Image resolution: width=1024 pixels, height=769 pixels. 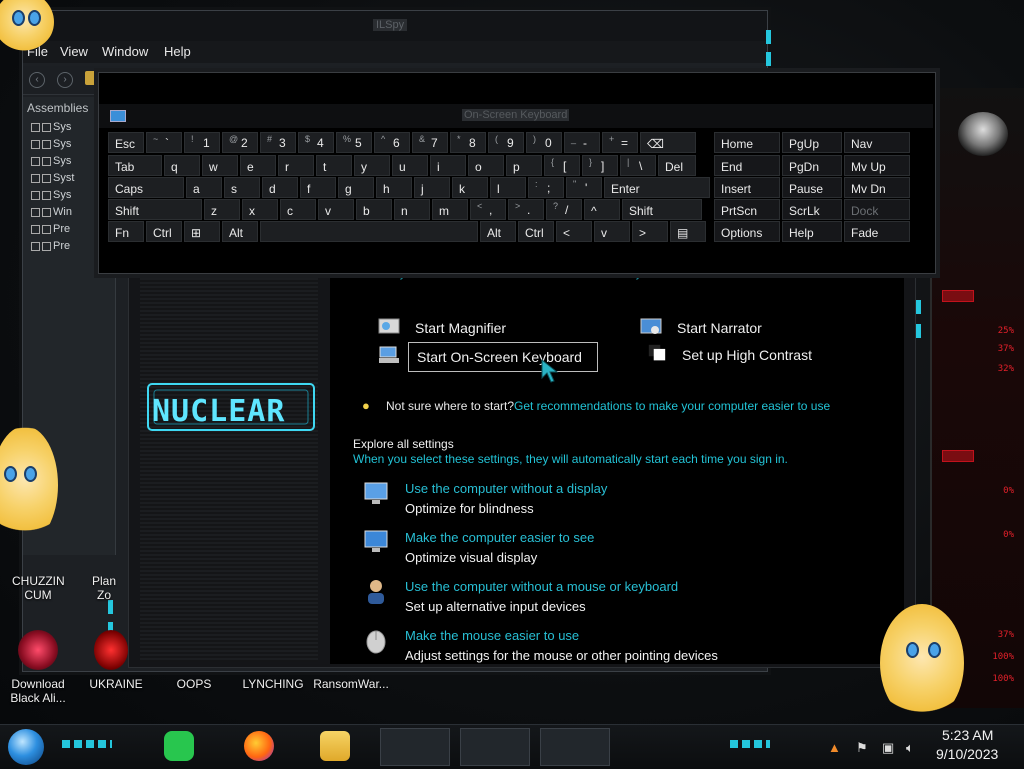 I want to click on osk-key: (9, so click(x=506, y=142).